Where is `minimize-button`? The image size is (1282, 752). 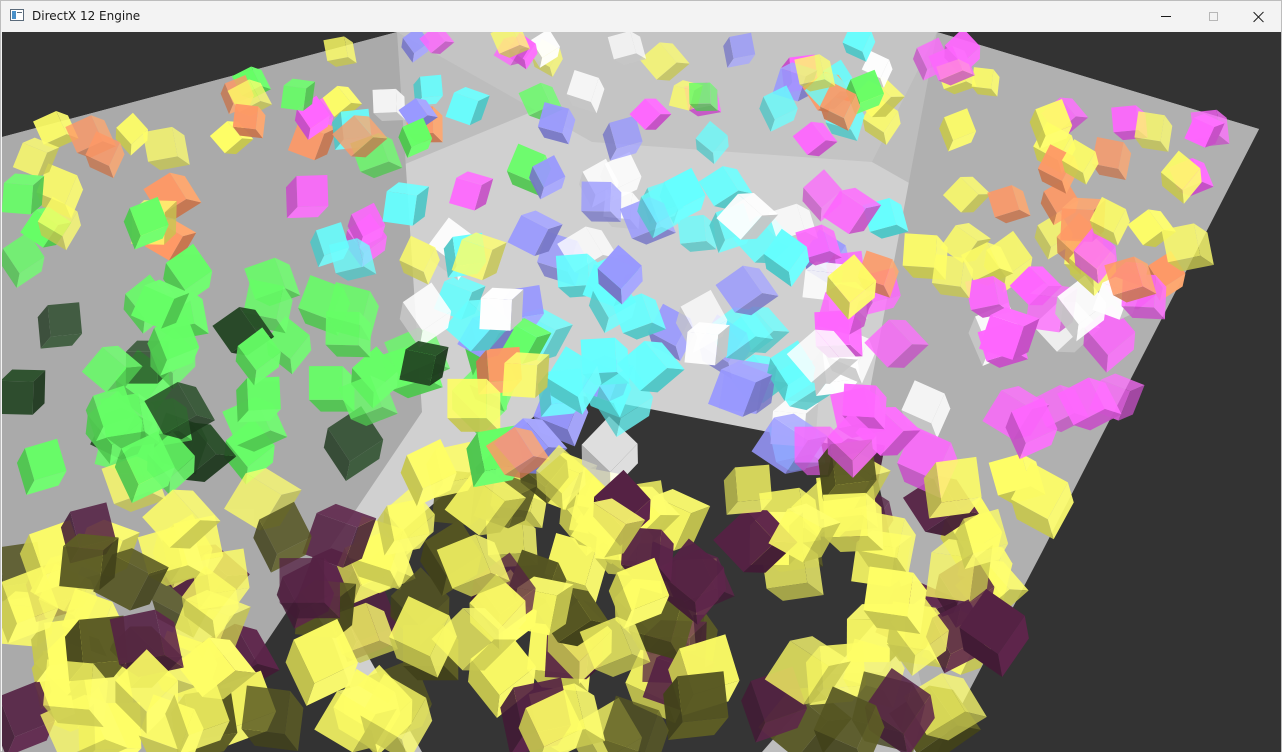
minimize-button is located at coordinates (1166, 16).